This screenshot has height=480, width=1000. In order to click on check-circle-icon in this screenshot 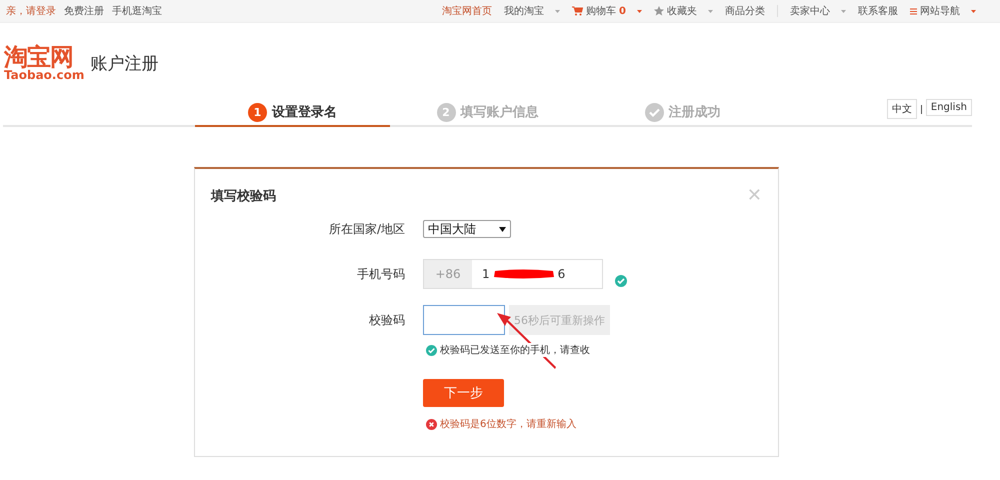, I will do `click(431, 350)`.